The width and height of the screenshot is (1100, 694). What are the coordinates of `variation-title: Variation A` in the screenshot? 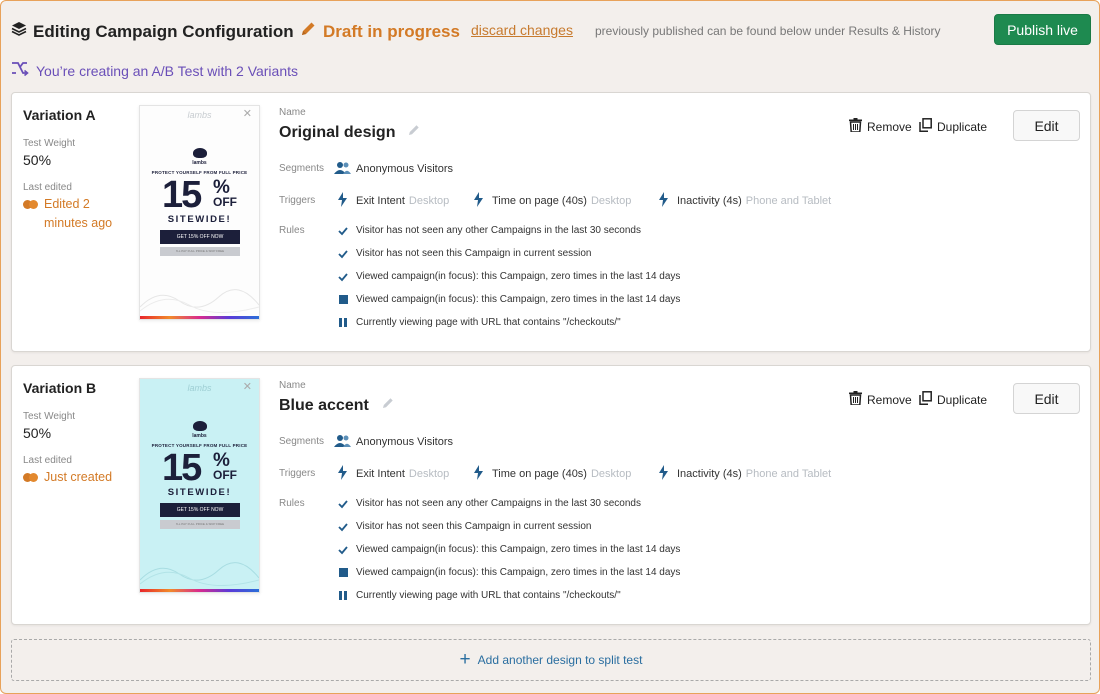 It's located at (59, 115).